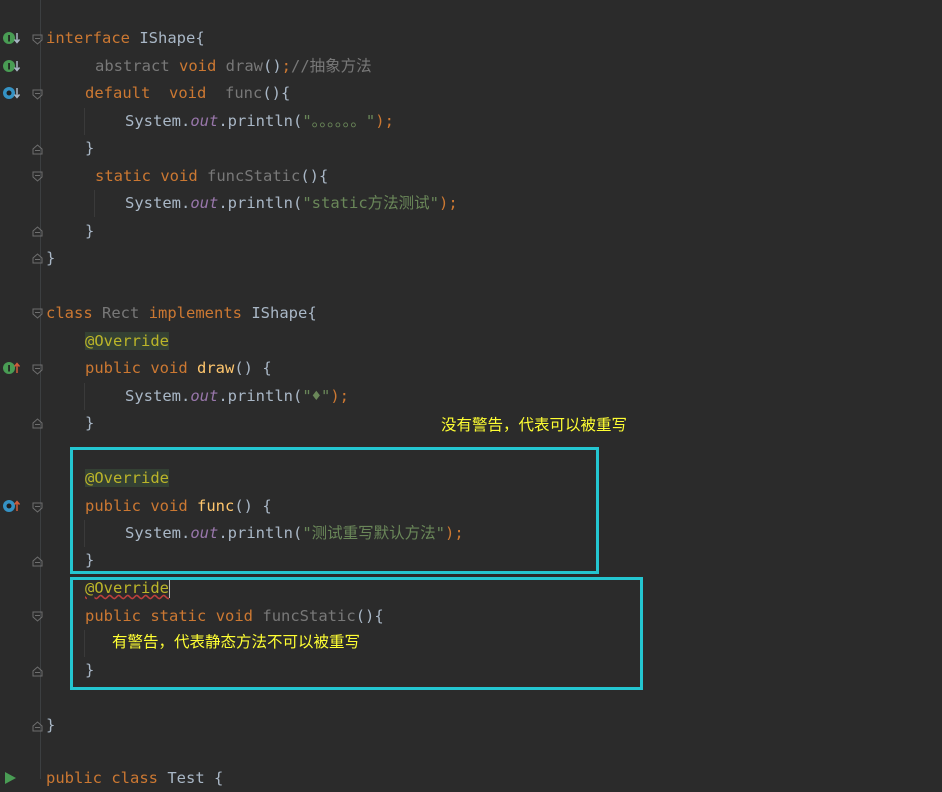 This screenshot has width=942, height=792. I want to click on keyword: default, so click(118, 93).